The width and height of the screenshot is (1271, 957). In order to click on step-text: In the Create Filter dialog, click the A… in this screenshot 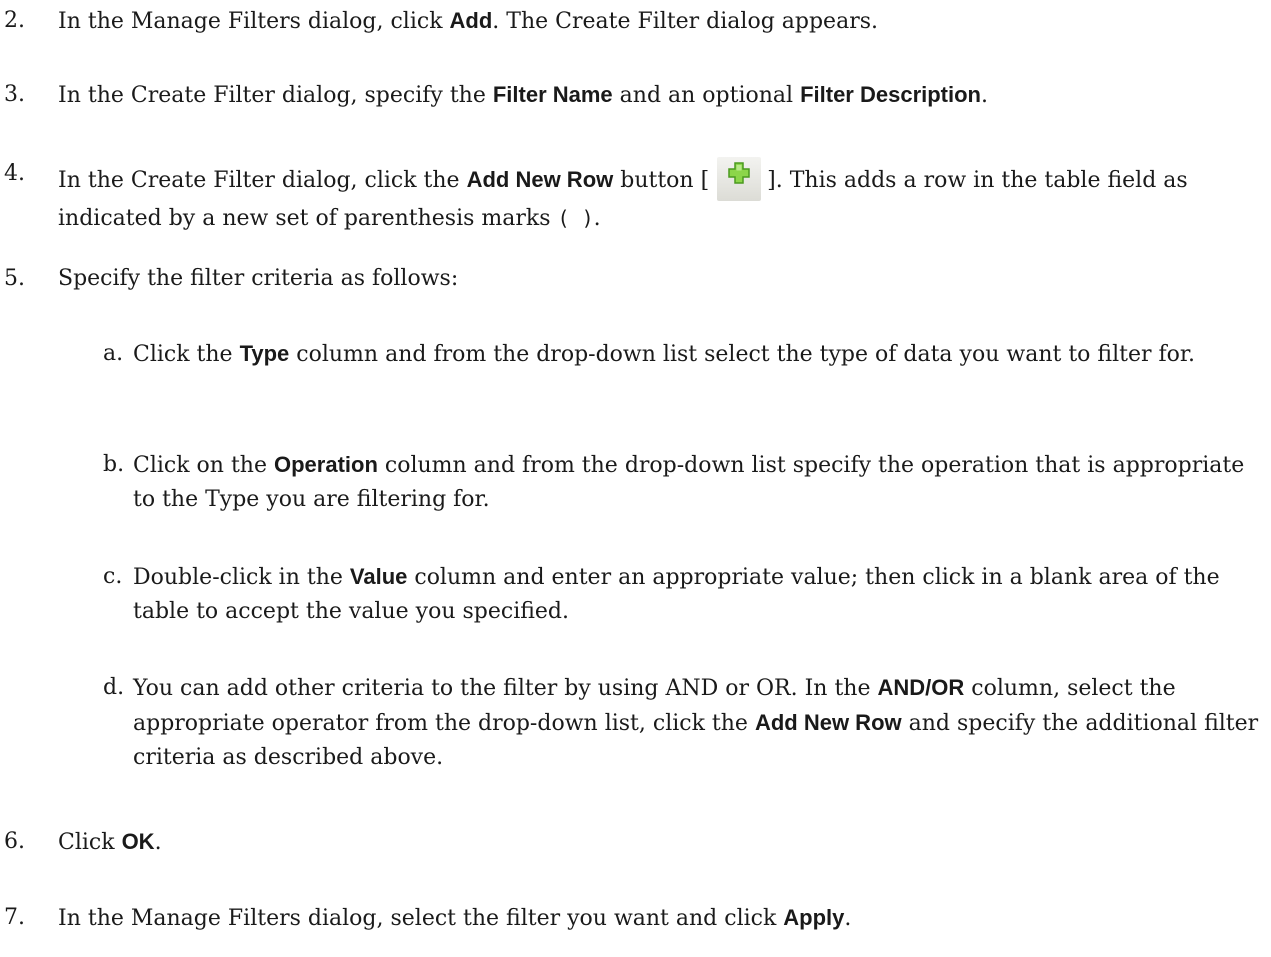, I will do `click(660, 196)`.